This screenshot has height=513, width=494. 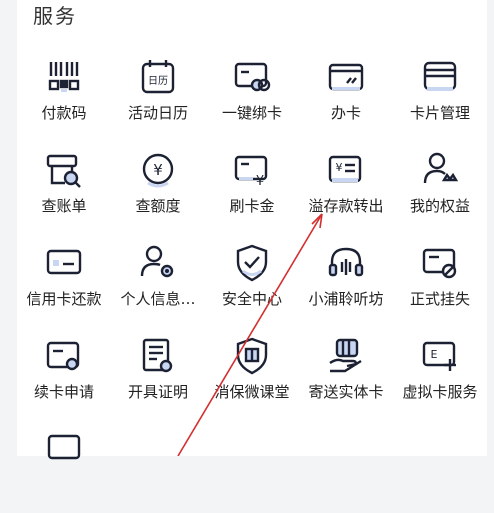 What do you see at coordinates (346, 356) in the screenshot?
I see `hand-card-icon` at bounding box center [346, 356].